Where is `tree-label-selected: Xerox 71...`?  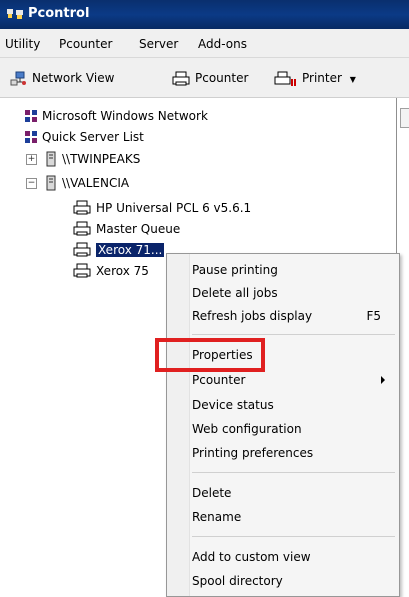 tree-label-selected: Xerox 71... is located at coordinates (130, 249).